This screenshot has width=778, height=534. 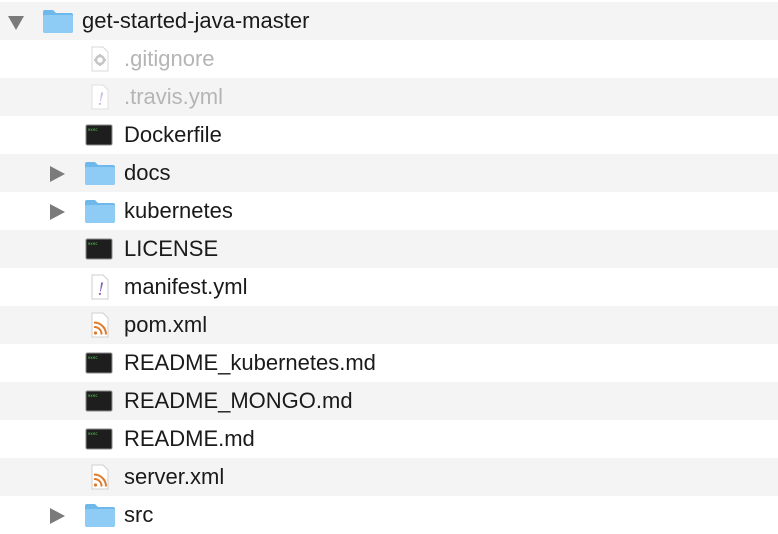 I want to click on tree-row-label: README.md, so click(x=189, y=438).